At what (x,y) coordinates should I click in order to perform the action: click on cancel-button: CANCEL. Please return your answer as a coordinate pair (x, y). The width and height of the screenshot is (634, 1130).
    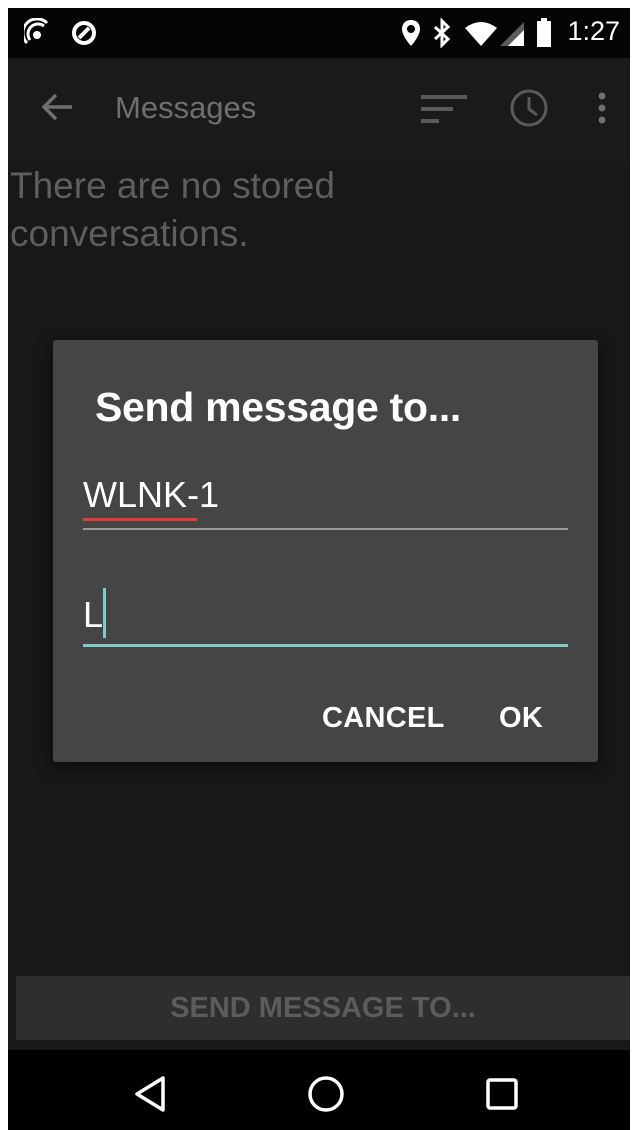
    Looking at the image, I should click on (383, 718).